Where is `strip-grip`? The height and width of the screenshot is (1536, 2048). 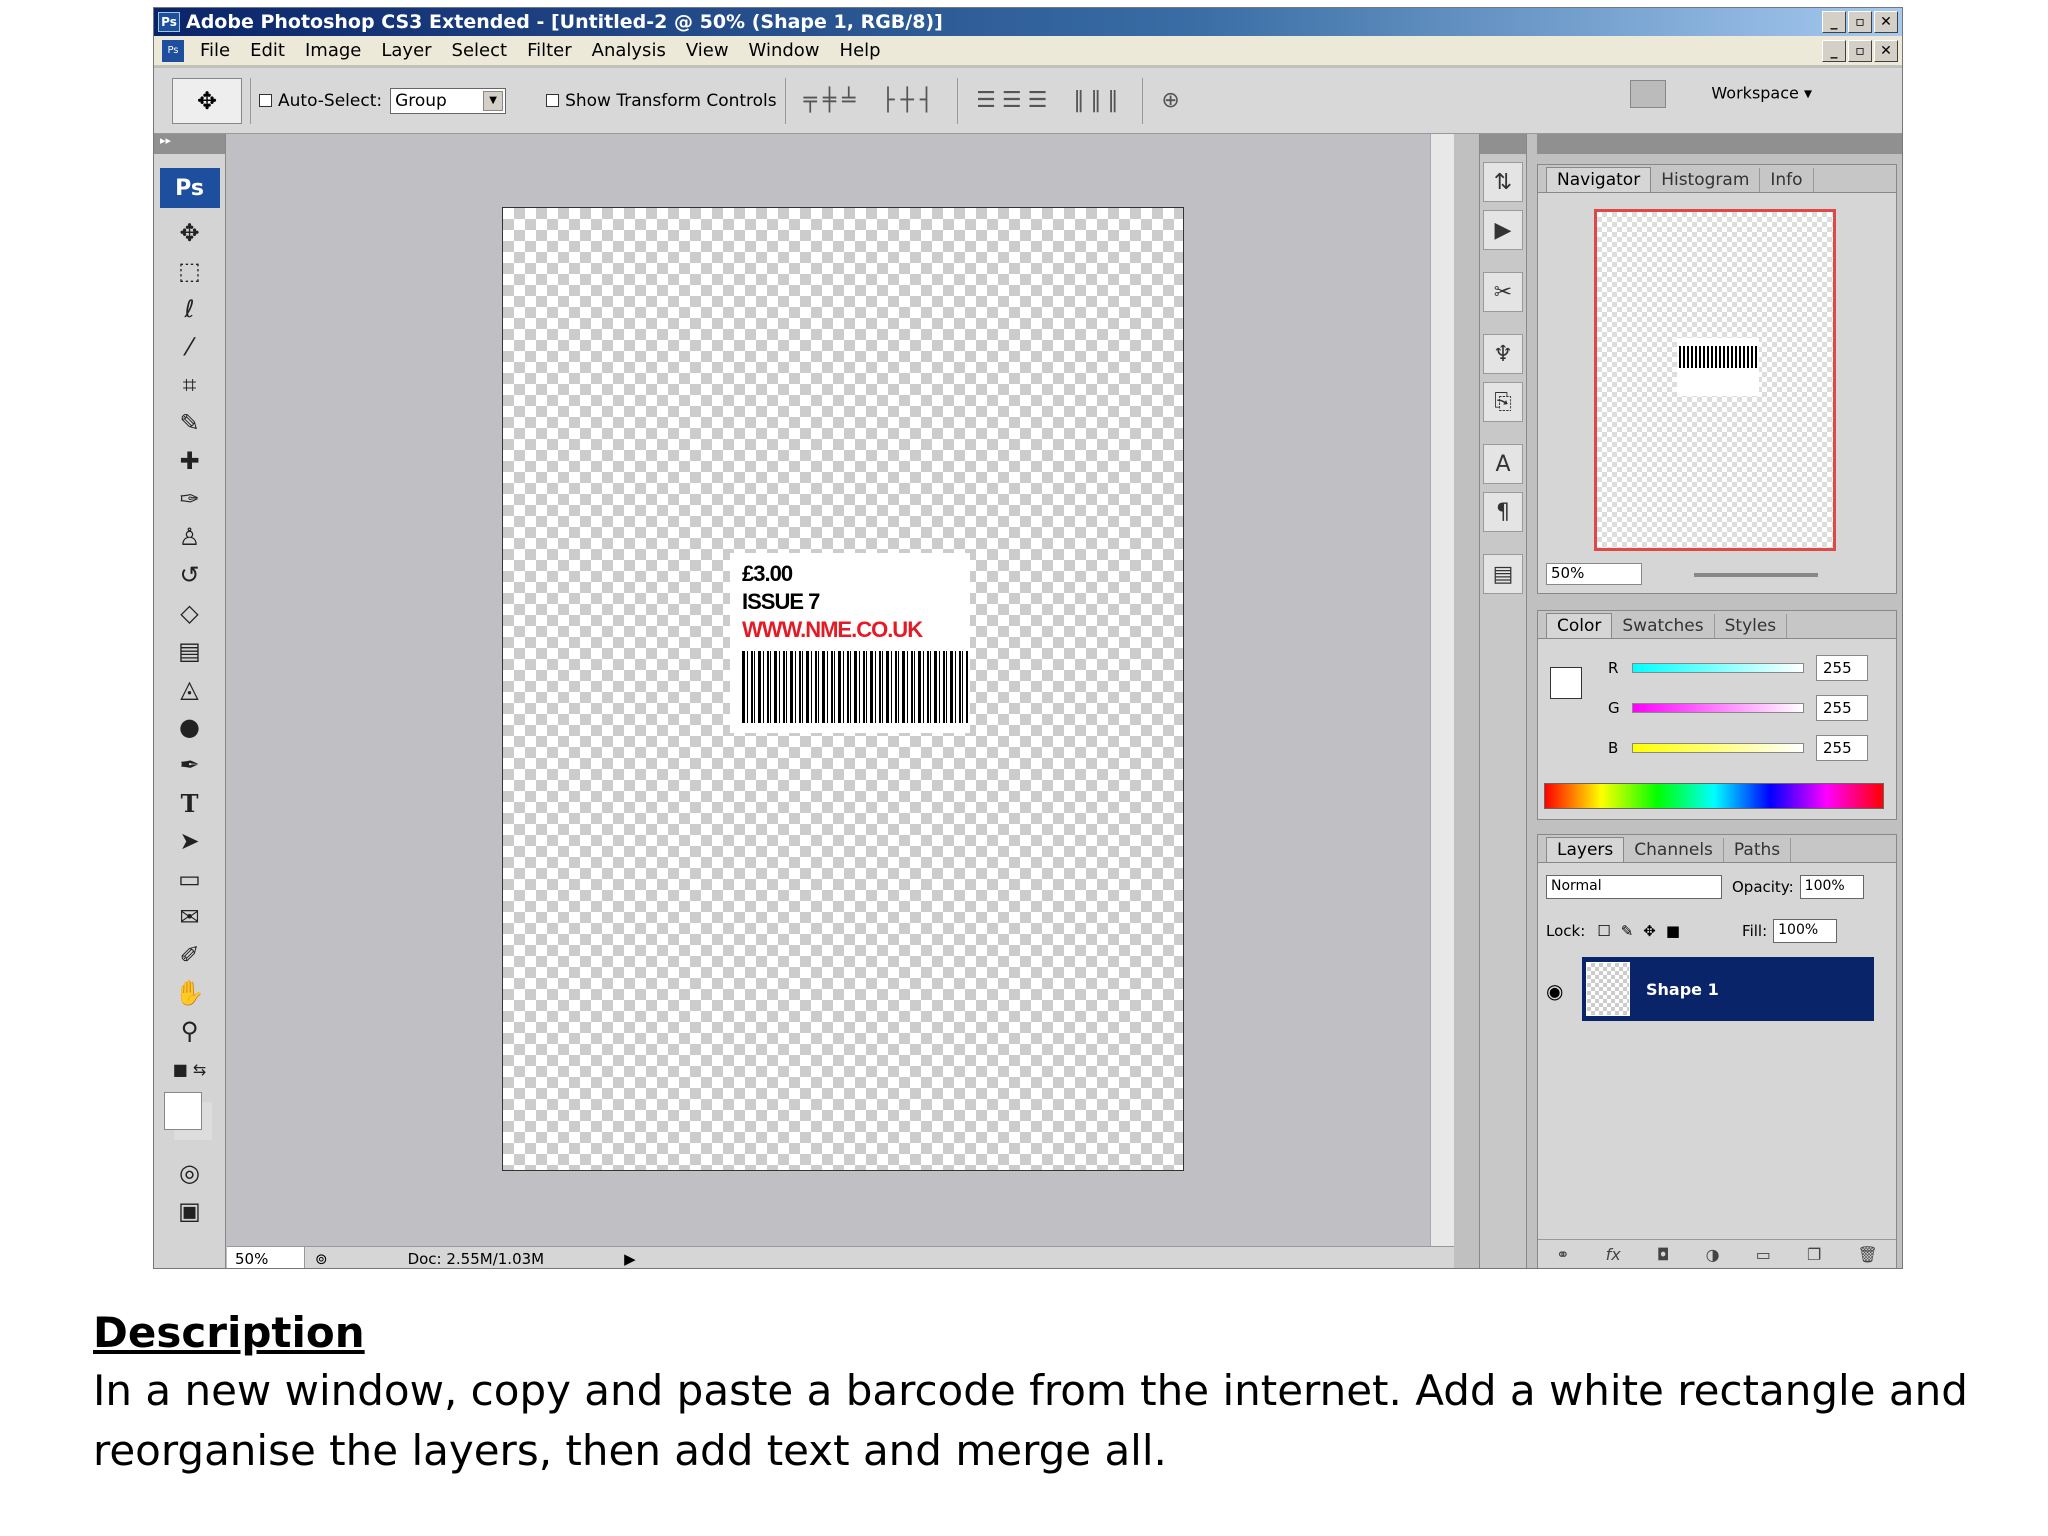
strip-grip is located at coordinates (1503, 144).